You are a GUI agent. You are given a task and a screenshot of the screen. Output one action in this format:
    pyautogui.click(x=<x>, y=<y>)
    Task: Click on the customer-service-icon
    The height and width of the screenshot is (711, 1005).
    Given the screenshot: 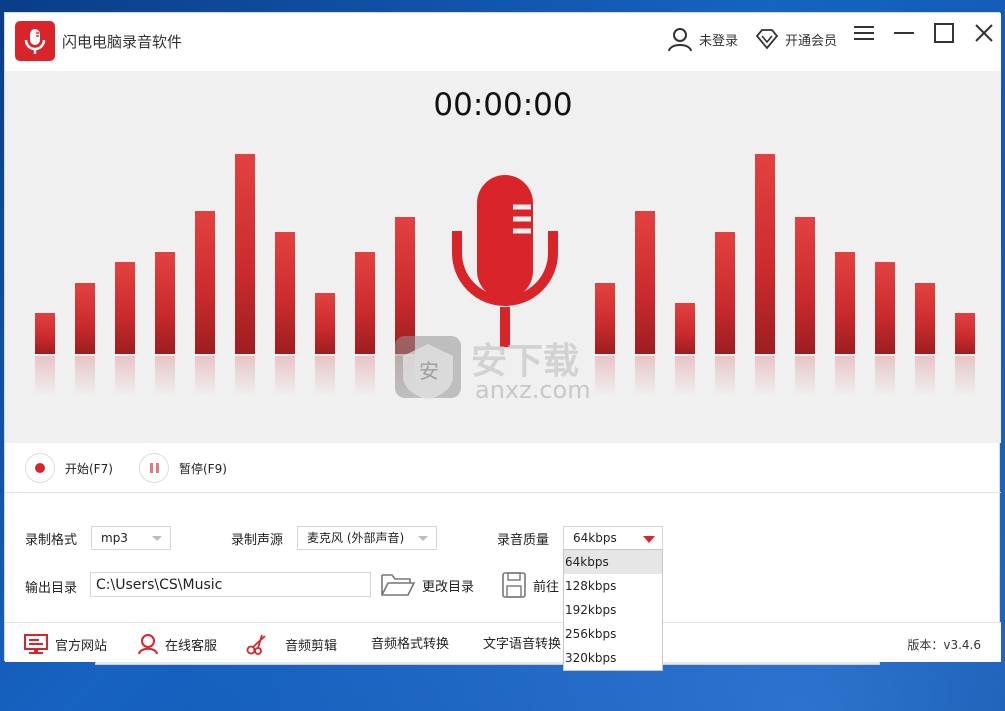 What is the action you would take?
    pyautogui.click(x=148, y=644)
    